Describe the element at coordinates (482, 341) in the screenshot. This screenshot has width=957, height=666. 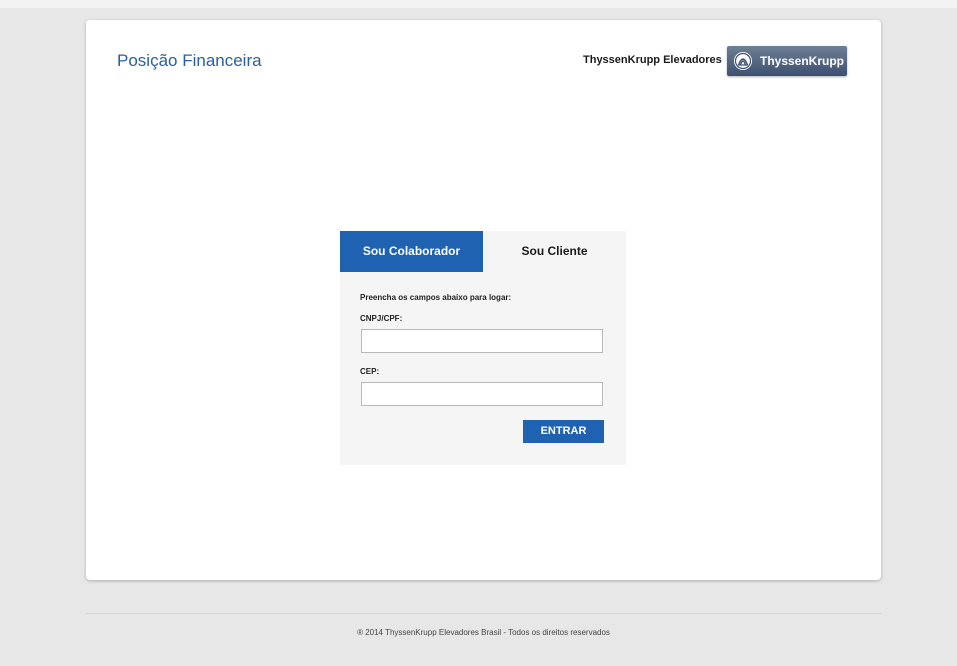
I see `cnpj-field` at that location.